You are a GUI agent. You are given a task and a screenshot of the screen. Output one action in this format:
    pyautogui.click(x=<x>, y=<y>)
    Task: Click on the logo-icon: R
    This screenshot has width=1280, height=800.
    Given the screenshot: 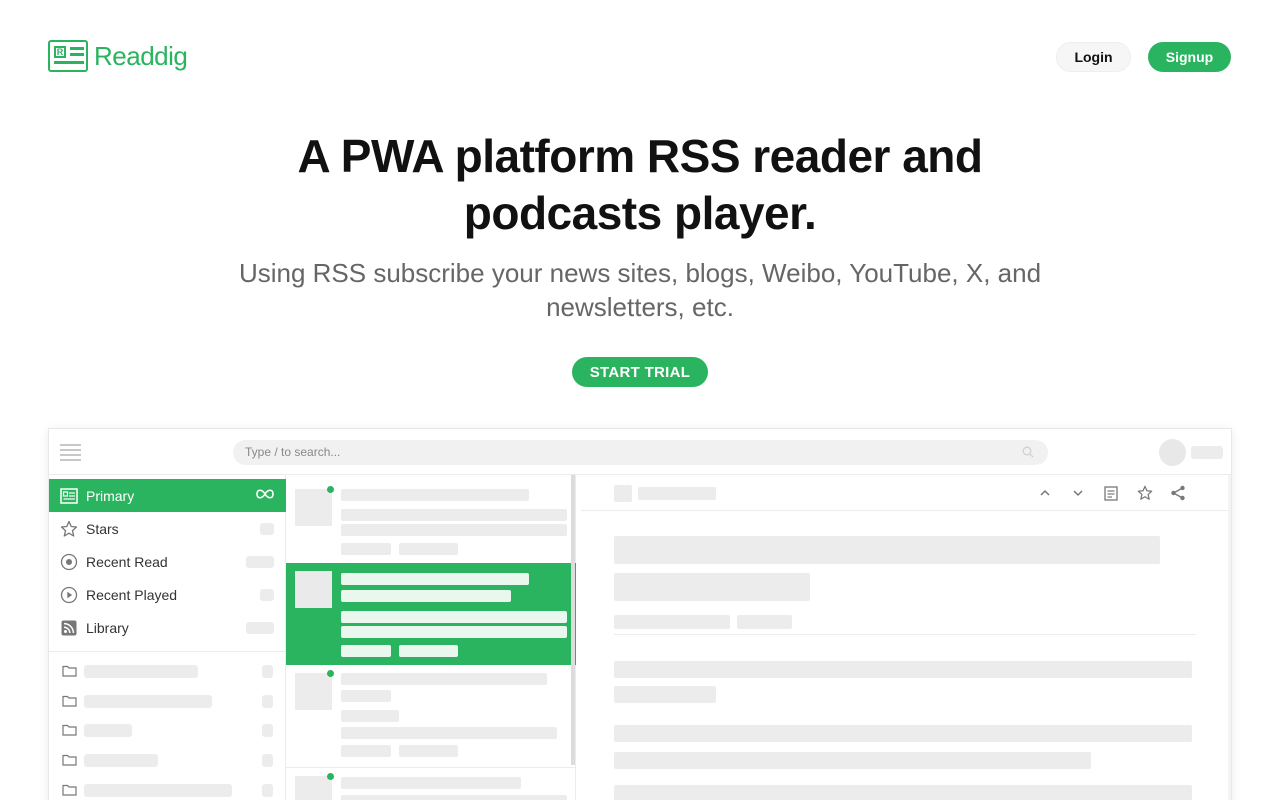 What is the action you would take?
    pyautogui.click(x=68, y=56)
    